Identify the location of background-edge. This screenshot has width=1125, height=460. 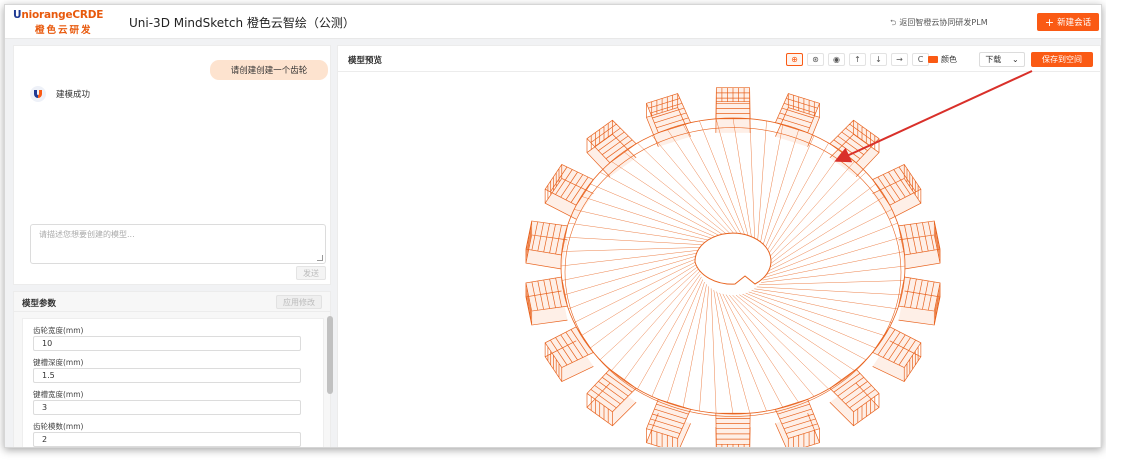
(1115, 230).